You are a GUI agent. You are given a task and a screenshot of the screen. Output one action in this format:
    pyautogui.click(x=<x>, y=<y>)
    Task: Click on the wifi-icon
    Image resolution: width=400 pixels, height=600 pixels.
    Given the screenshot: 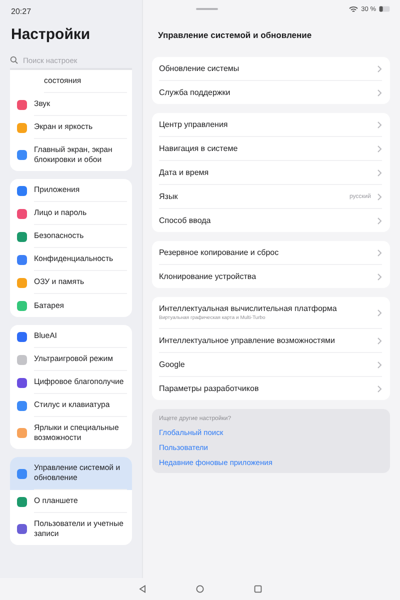 What is the action you would take?
    pyautogui.click(x=353, y=9)
    